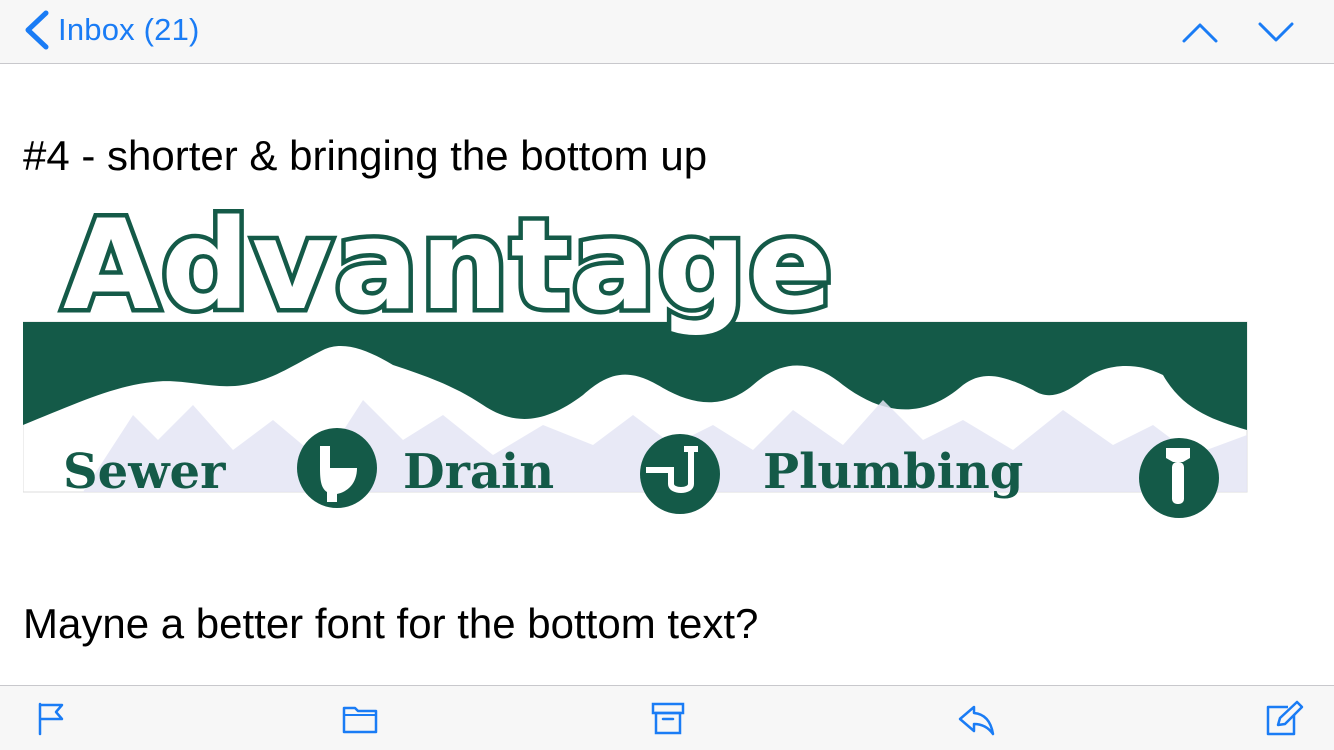 The width and height of the screenshot is (1334, 750). What do you see at coordinates (1276, 32) in the screenshot?
I see `chevron-down-icon` at bounding box center [1276, 32].